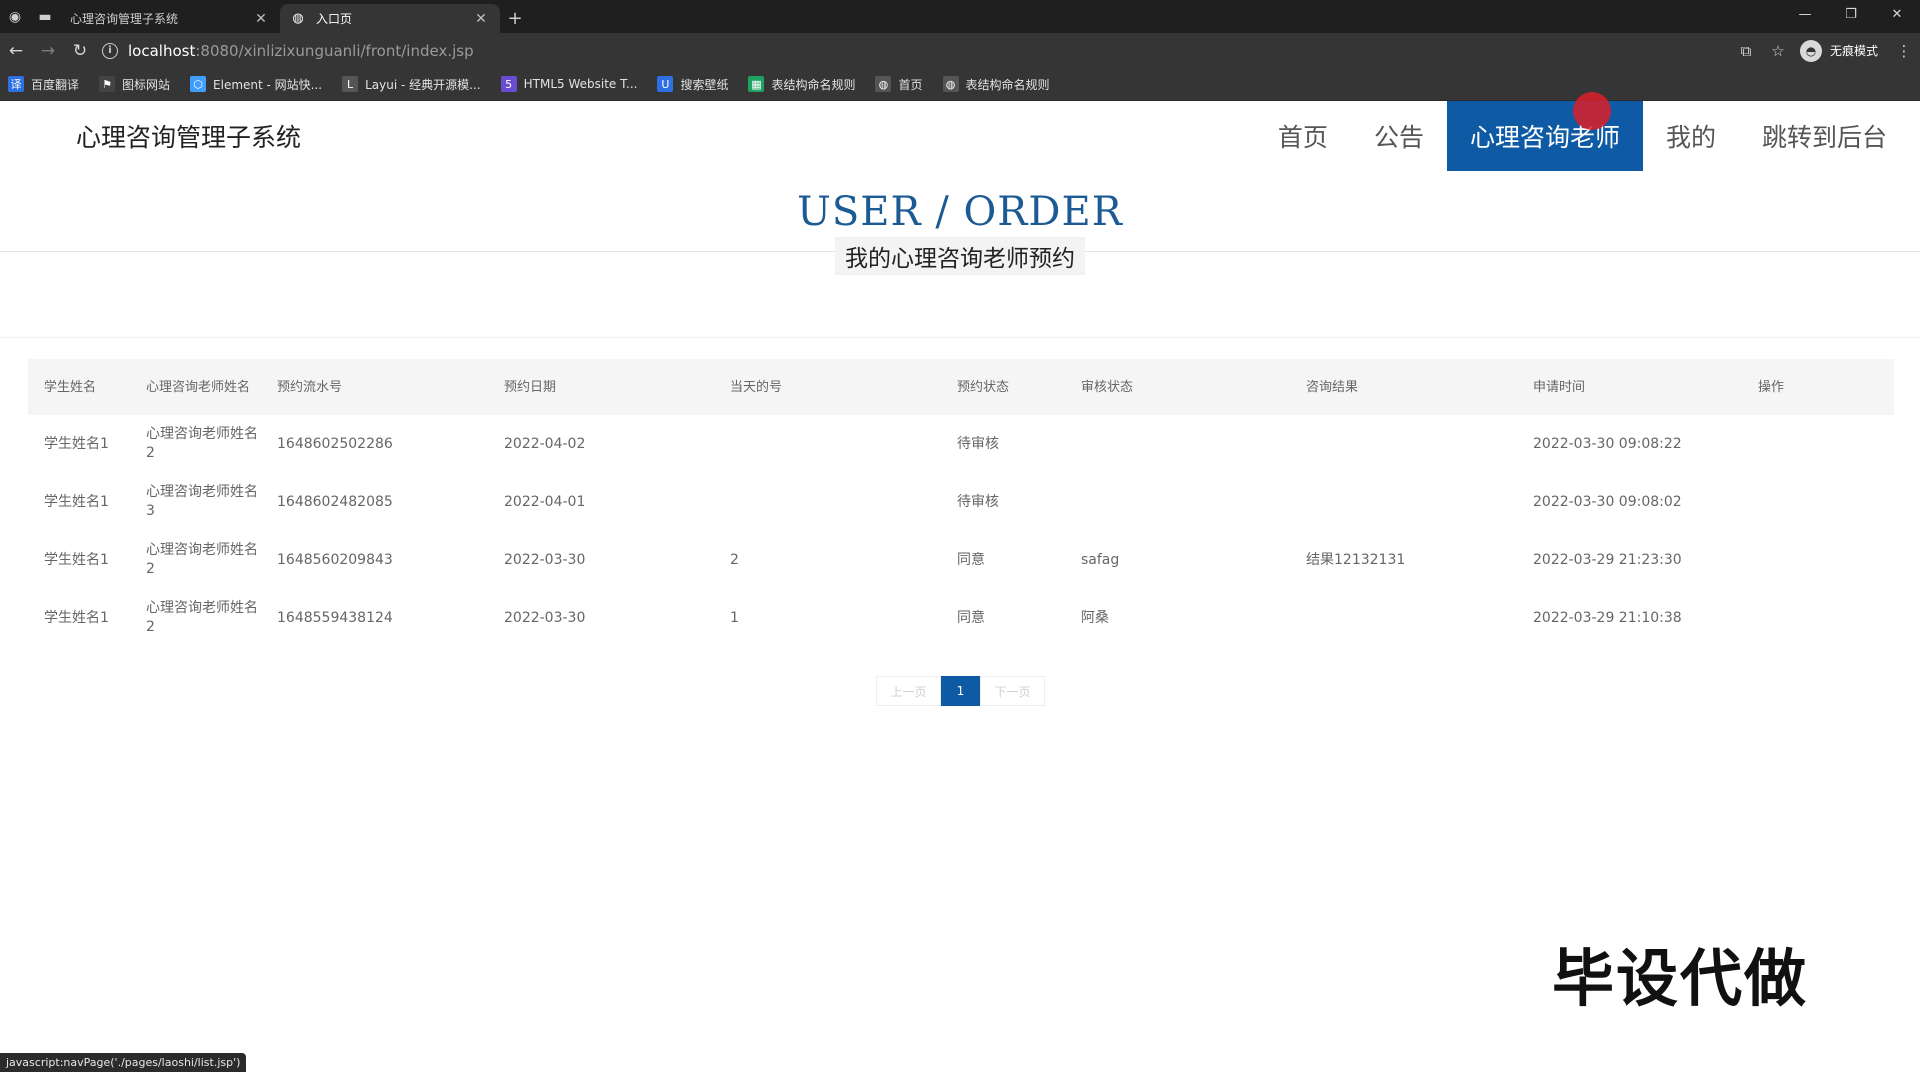  I want to click on table-cell: 2022-03-30, so click(545, 617).